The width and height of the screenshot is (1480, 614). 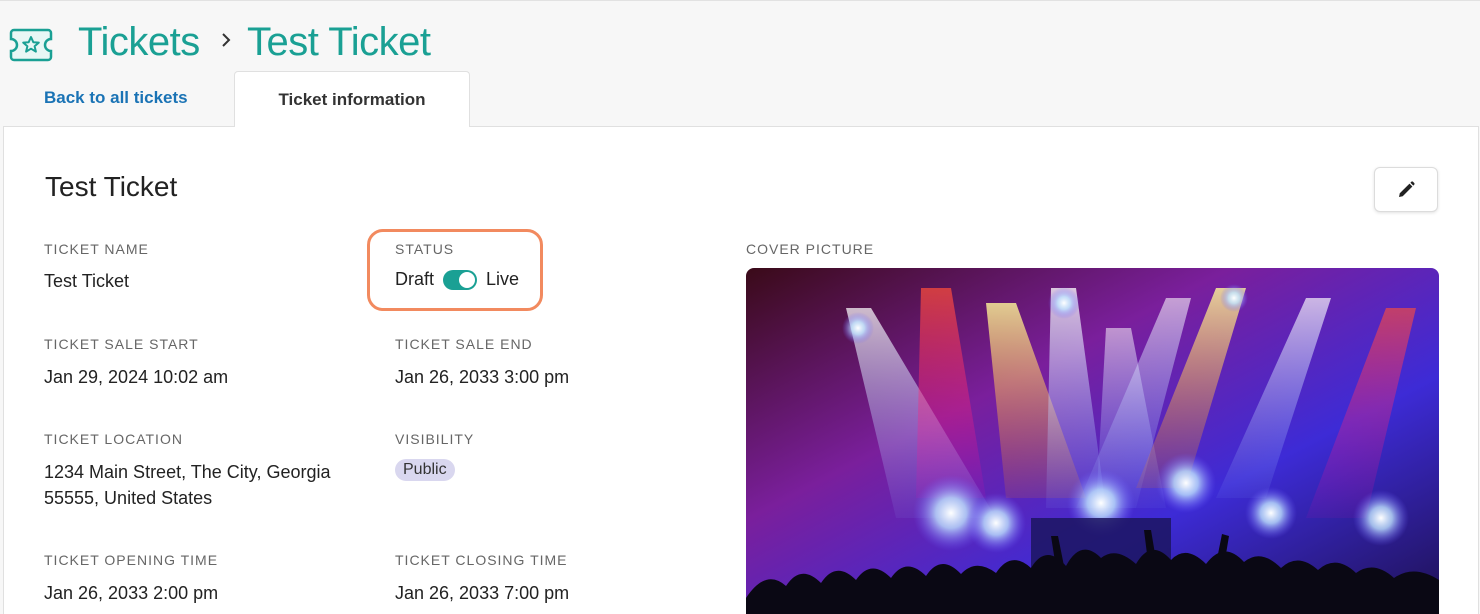 I want to click on status-live-label: Live, so click(x=503, y=279).